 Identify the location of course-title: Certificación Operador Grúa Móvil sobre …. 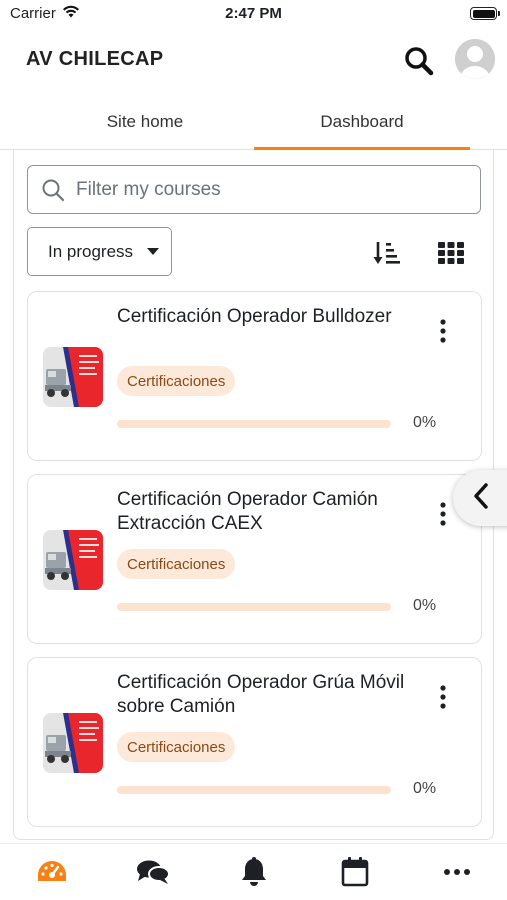
(267, 695).